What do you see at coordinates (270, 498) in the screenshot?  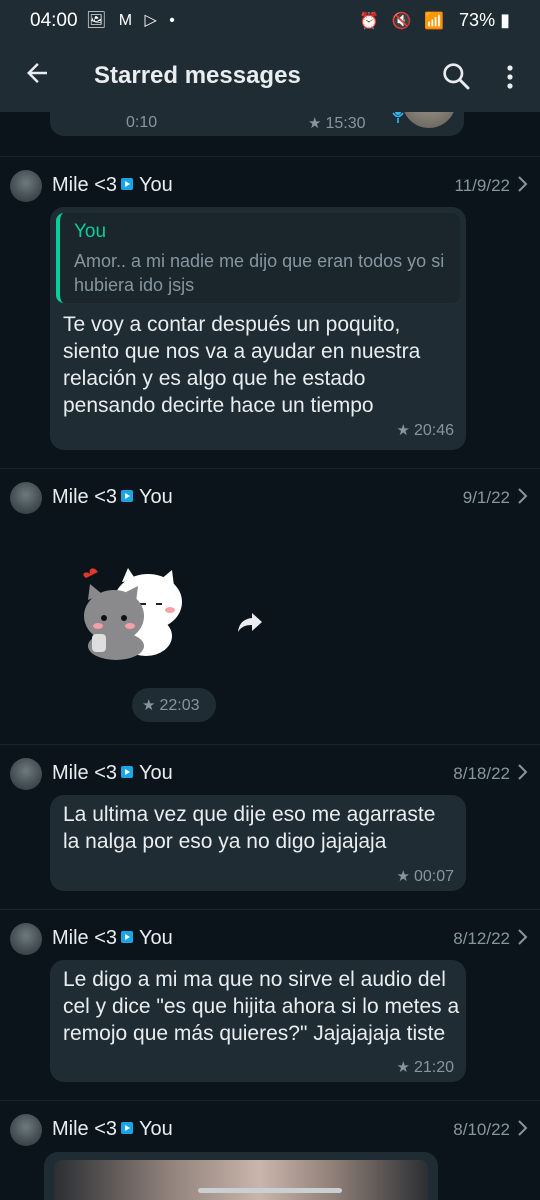 I see `message-header: Mile <3 You 9/1/22` at bounding box center [270, 498].